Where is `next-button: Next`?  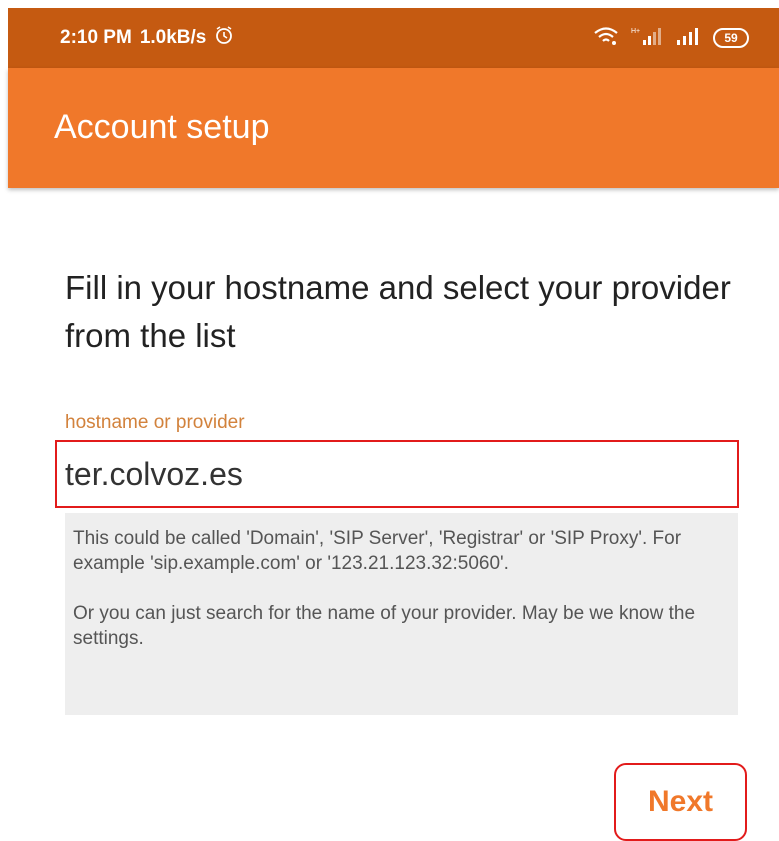
next-button: Next is located at coordinates (680, 802).